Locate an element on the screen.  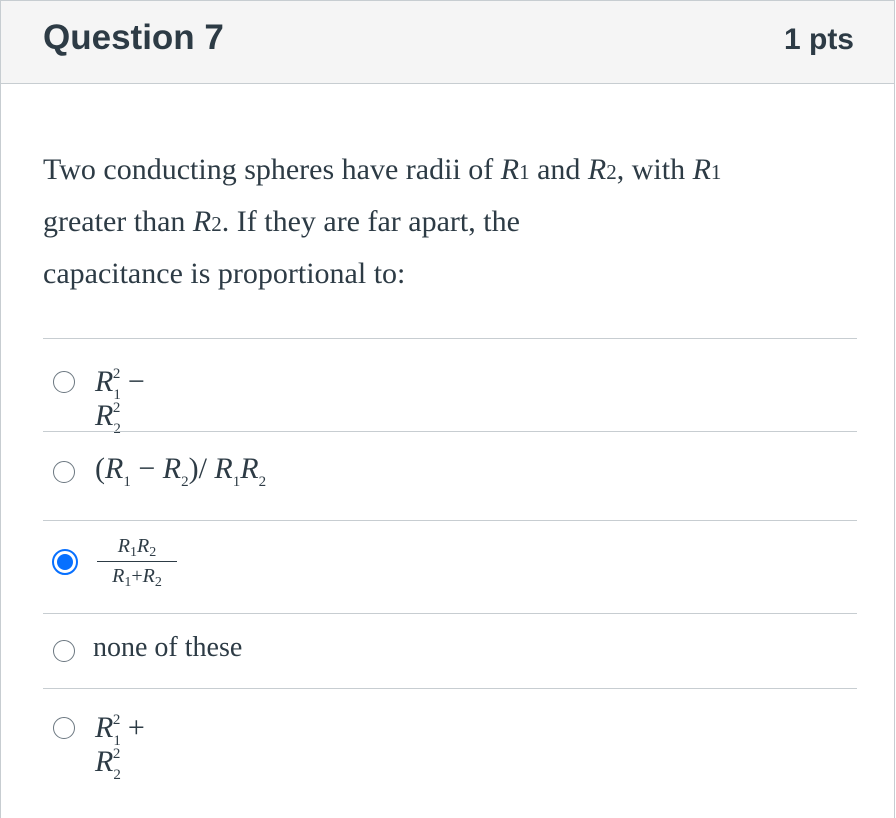
answer-label: none of these is located at coordinates (168, 647).